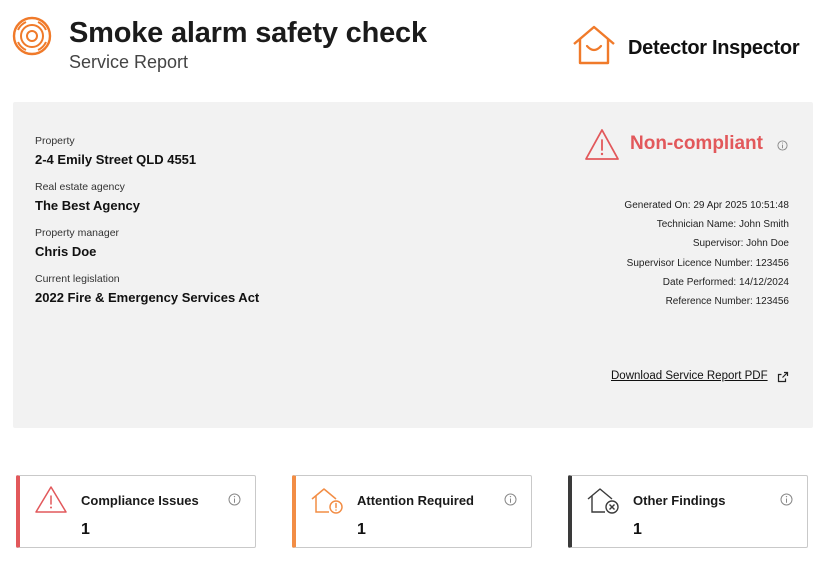 The width and height of the screenshot is (829, 562). I want to click on page-subtitle: Service Report, so click(129, 62).